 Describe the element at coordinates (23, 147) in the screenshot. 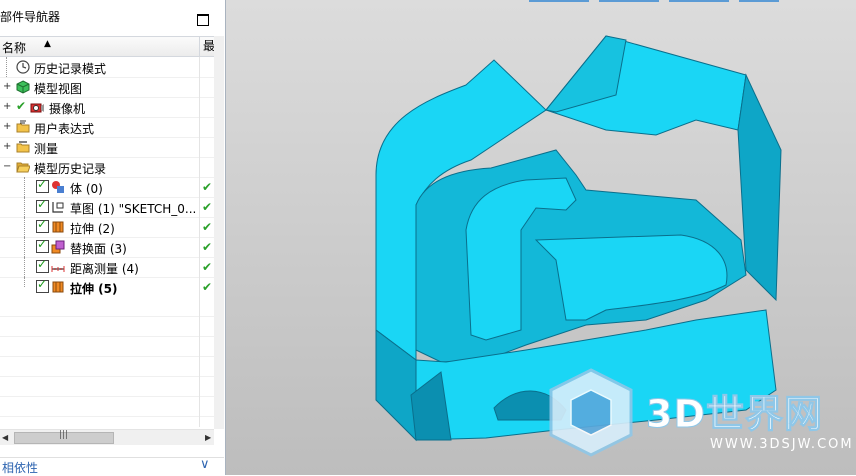

I see `folder-measure-icon` at that location.